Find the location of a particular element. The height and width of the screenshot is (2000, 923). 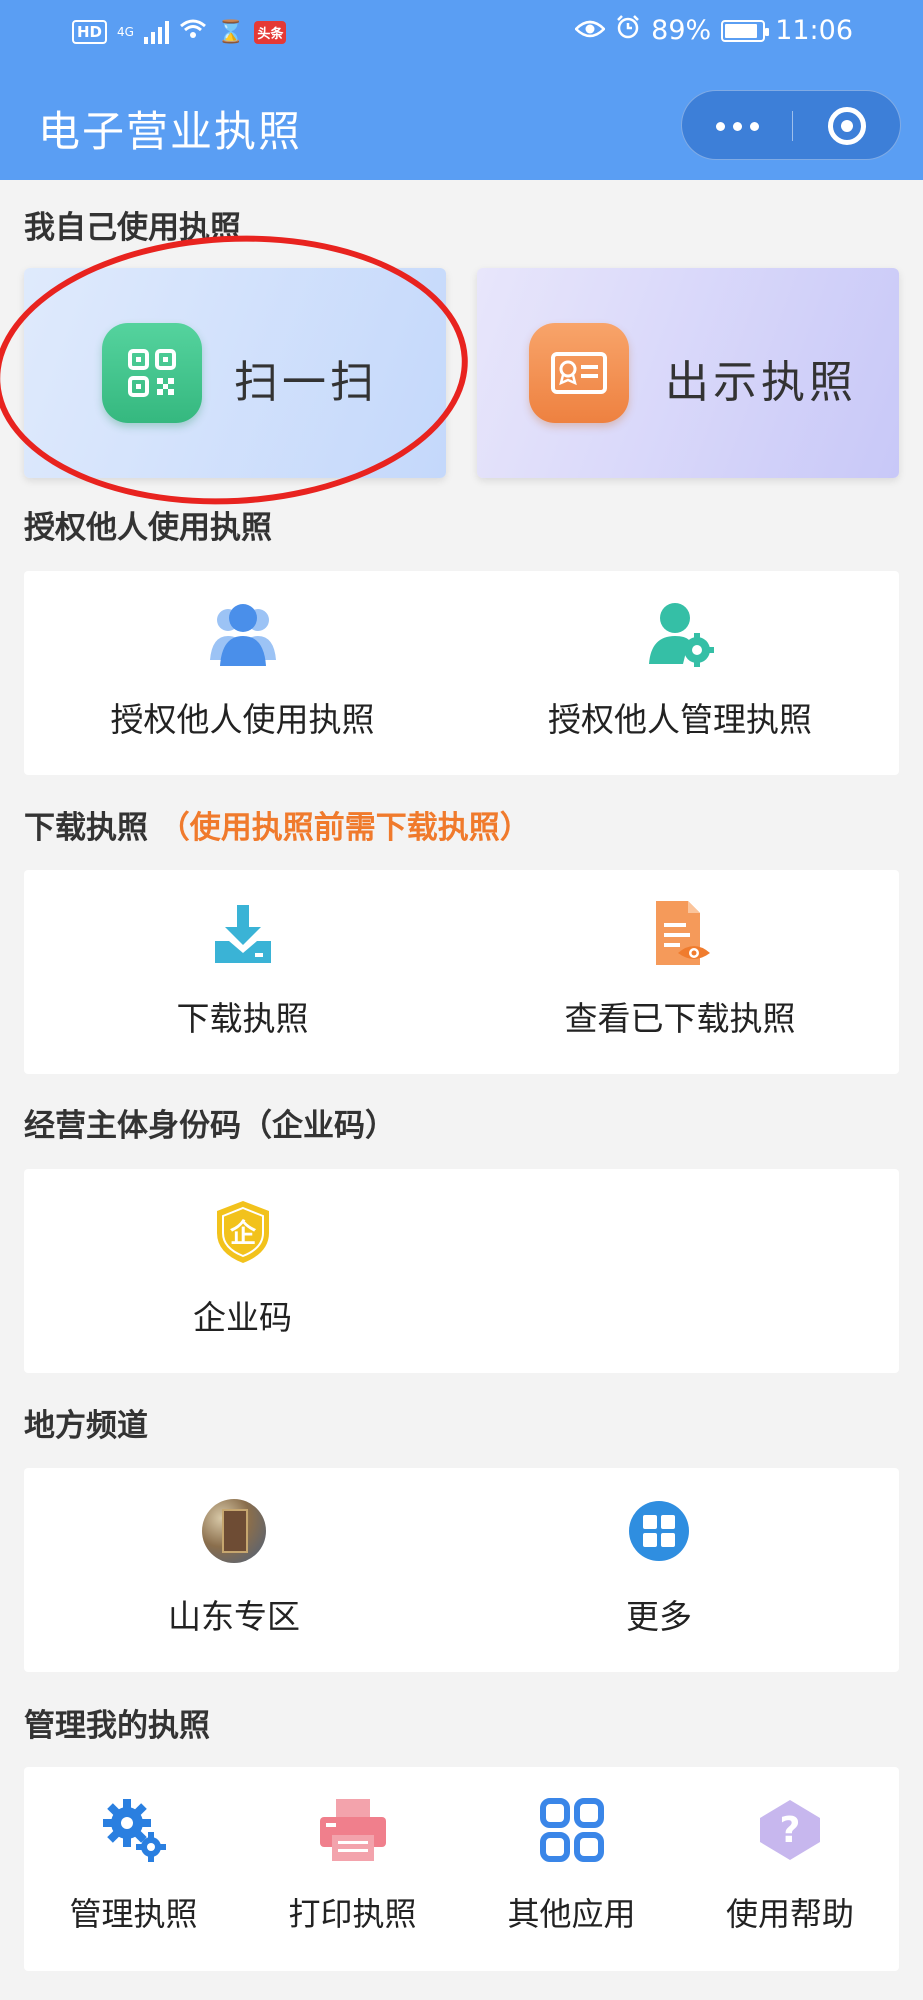

enterprise-code-button: 企 企业码 is located at coordinates (242, 1271).